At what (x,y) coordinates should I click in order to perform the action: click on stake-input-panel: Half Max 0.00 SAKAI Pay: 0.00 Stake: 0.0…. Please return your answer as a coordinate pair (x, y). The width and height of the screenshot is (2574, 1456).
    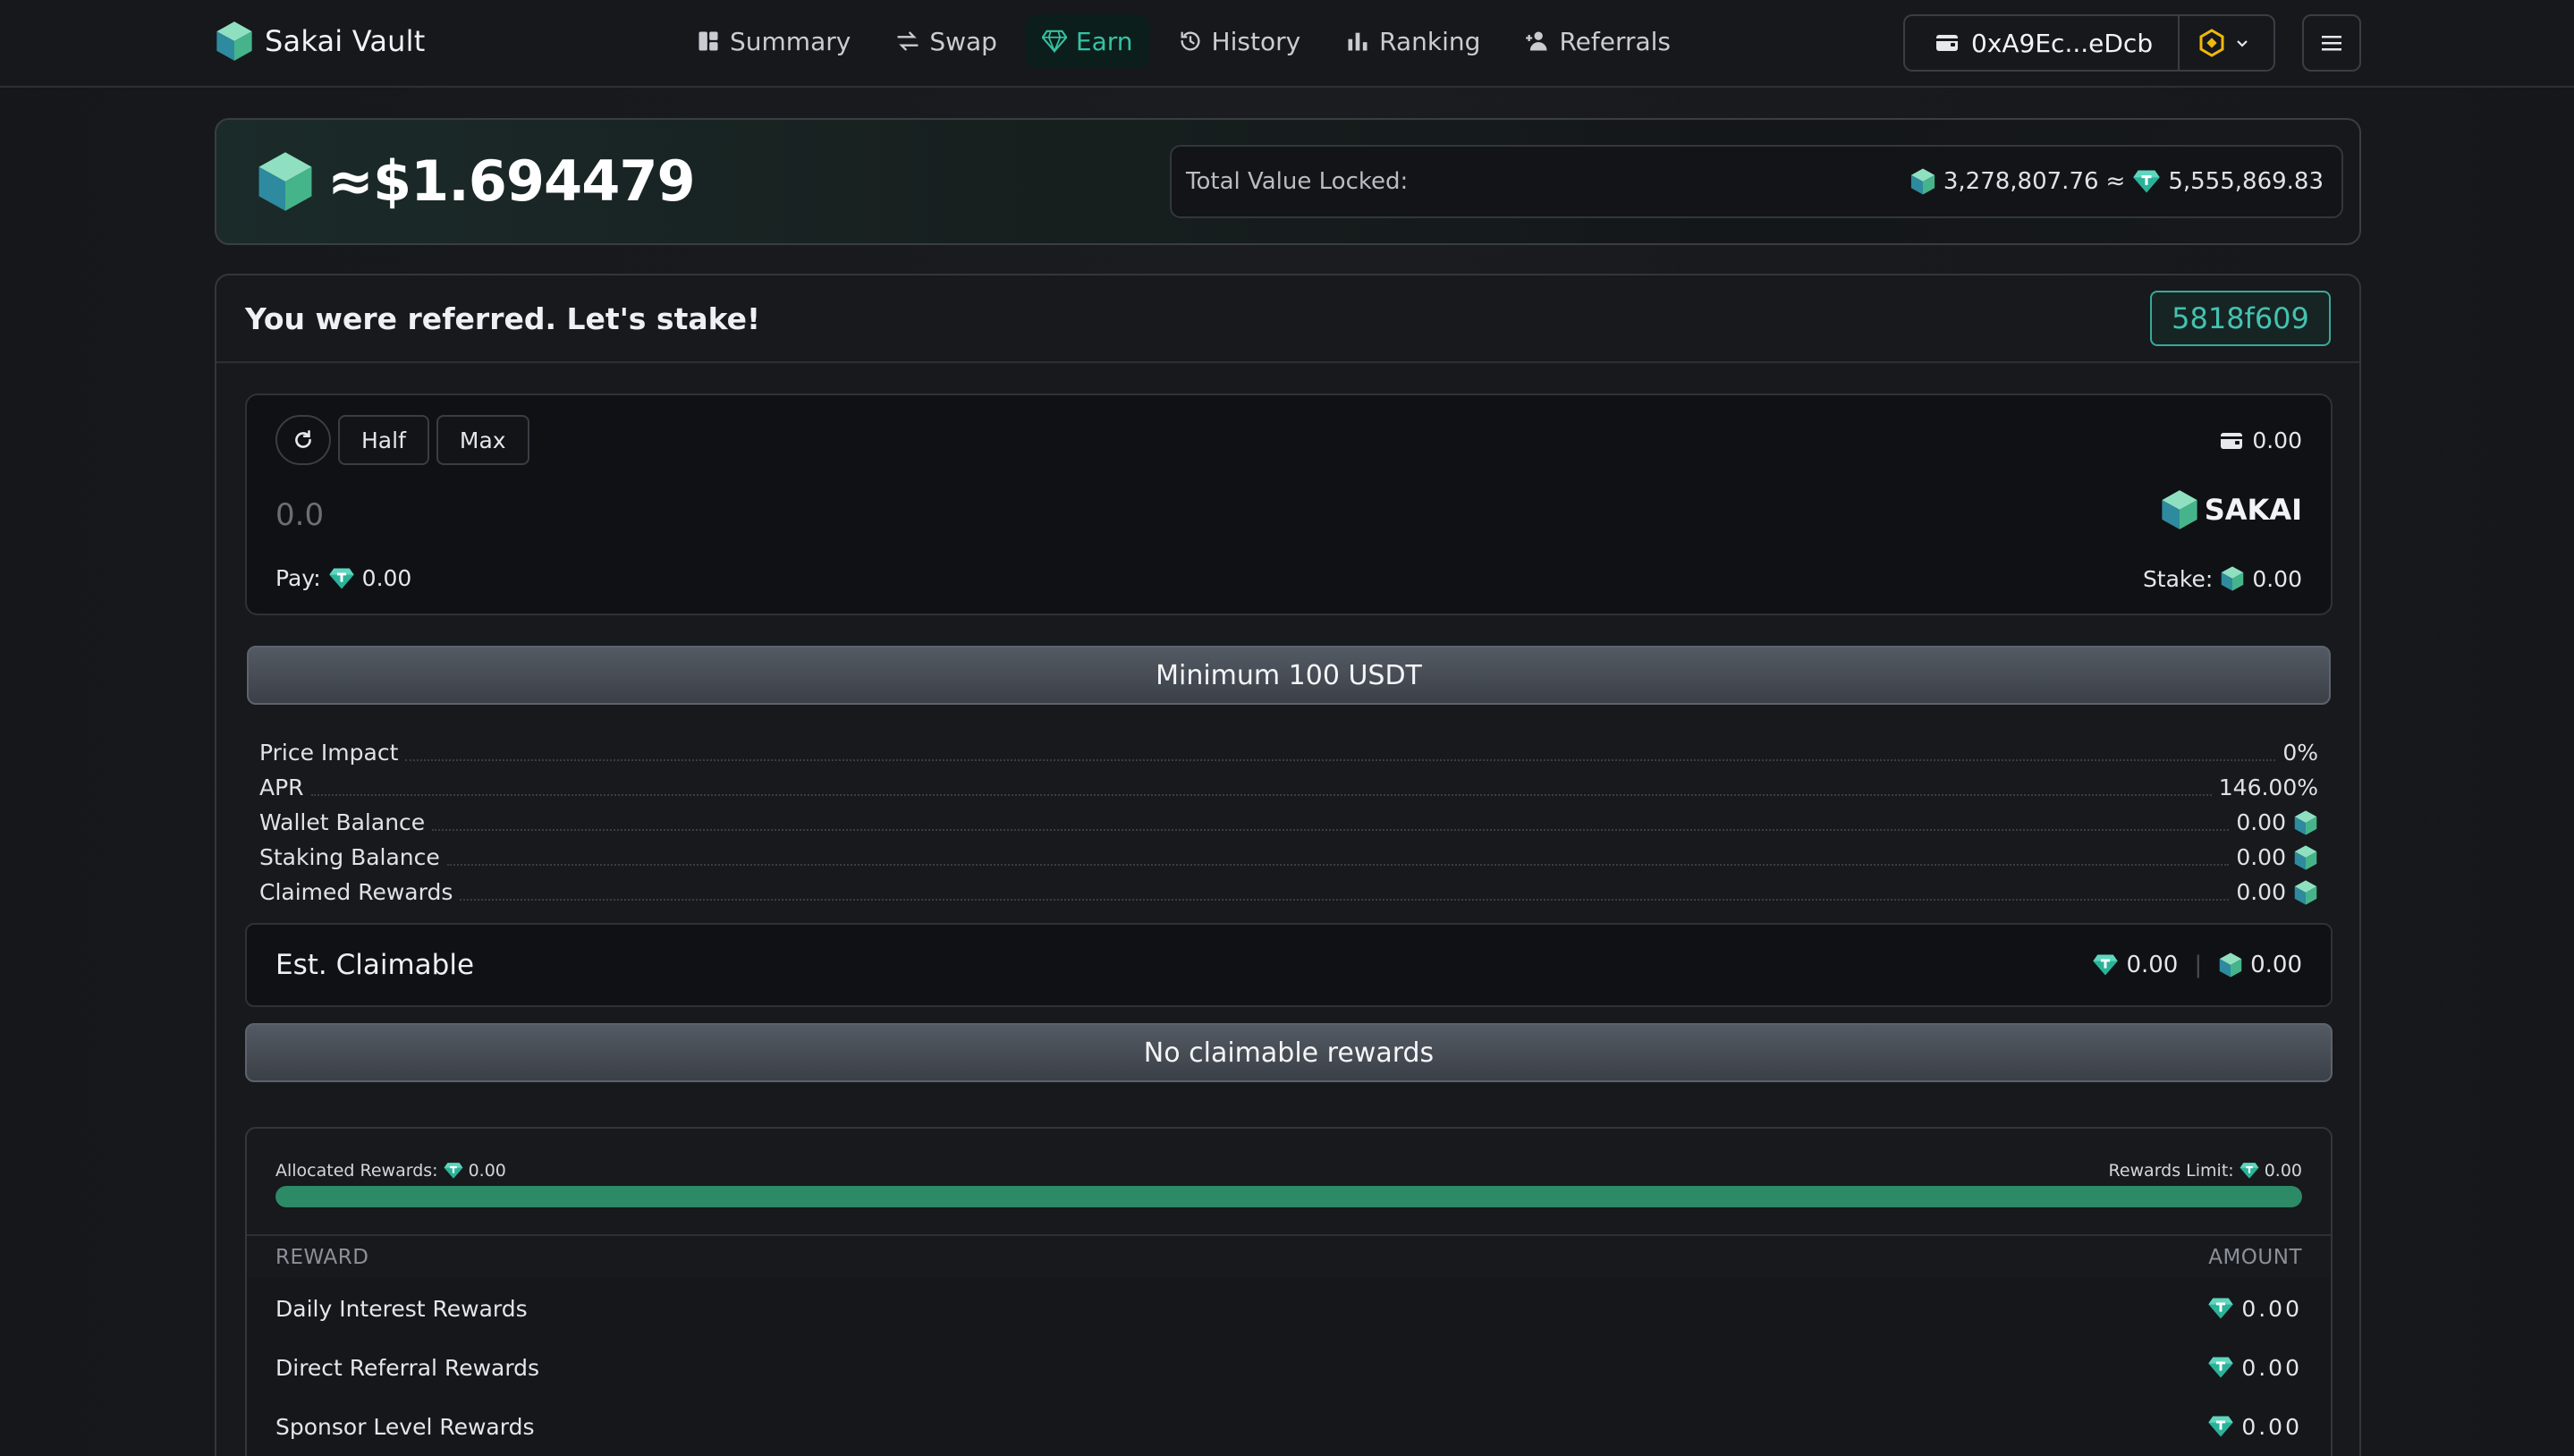
    Looking at the image, I should click on (1289, 505).